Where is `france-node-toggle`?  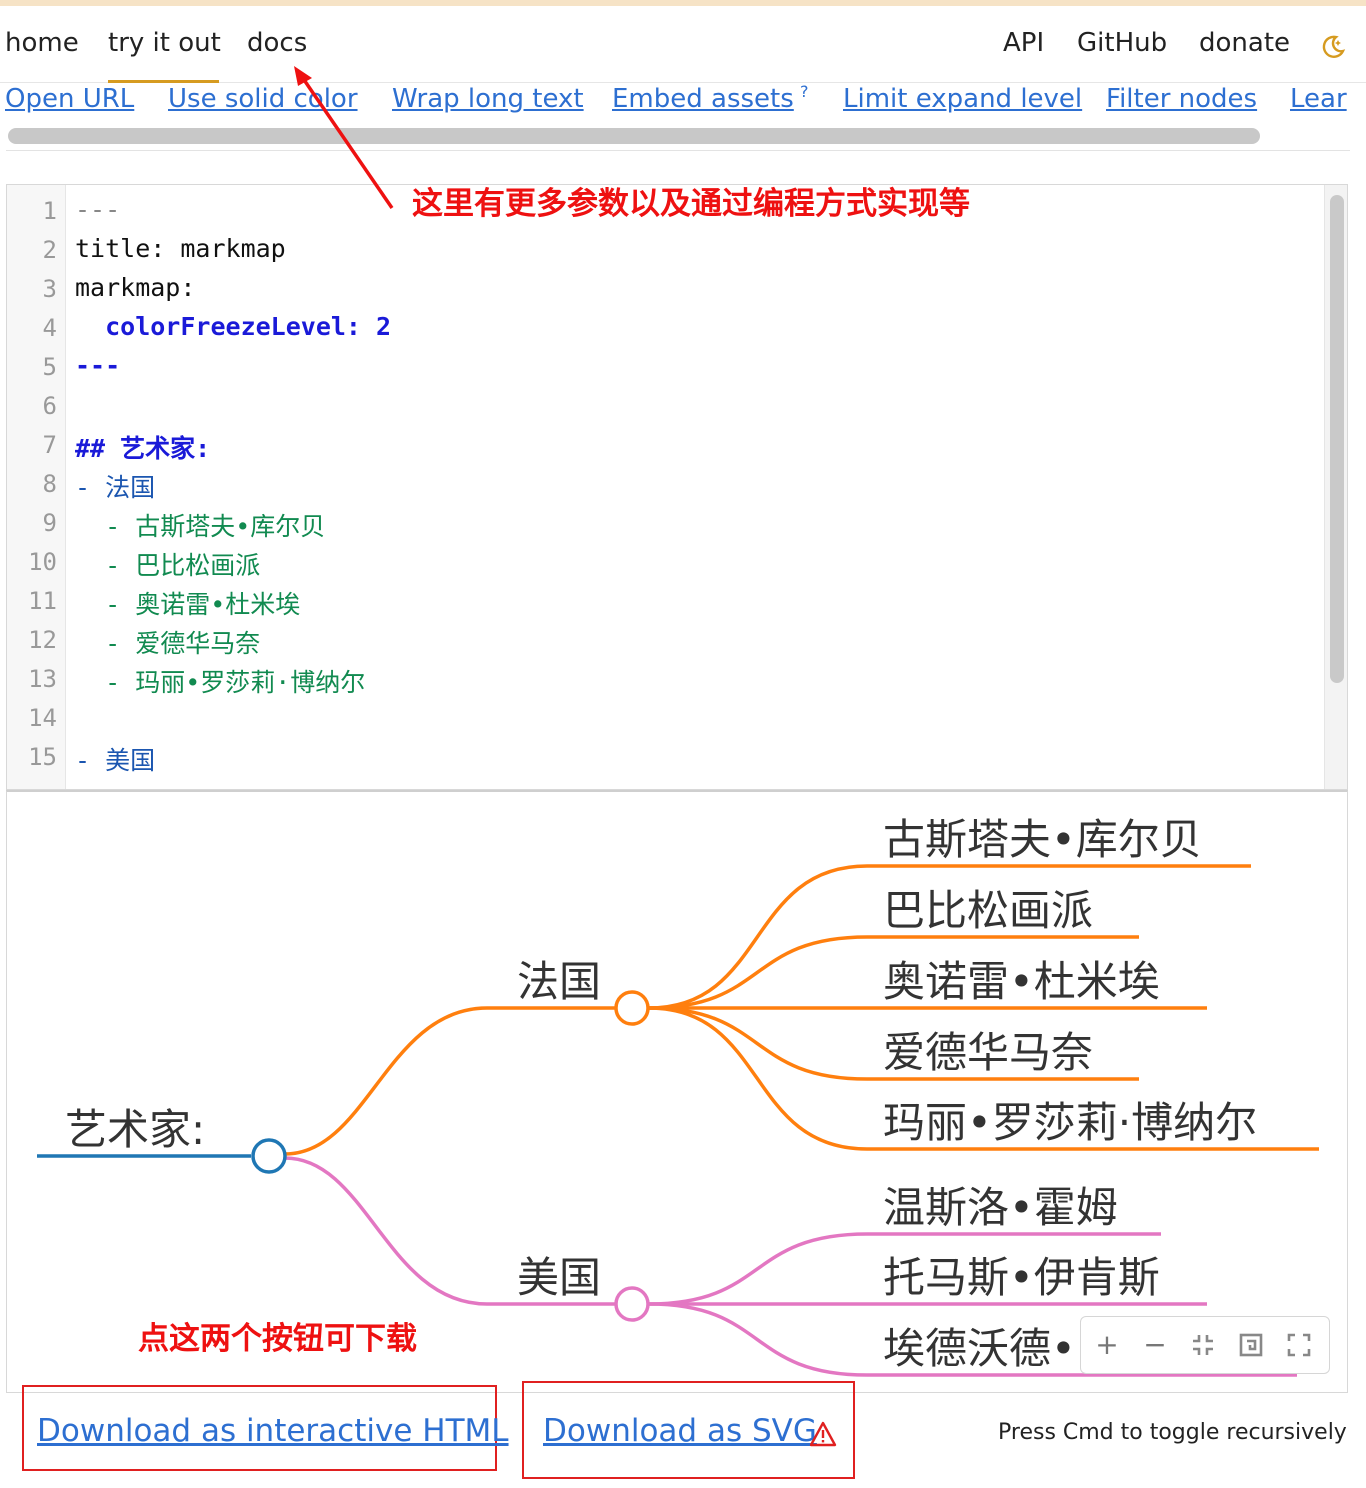
france-node-toggle is located at coordinates (632, 1008).